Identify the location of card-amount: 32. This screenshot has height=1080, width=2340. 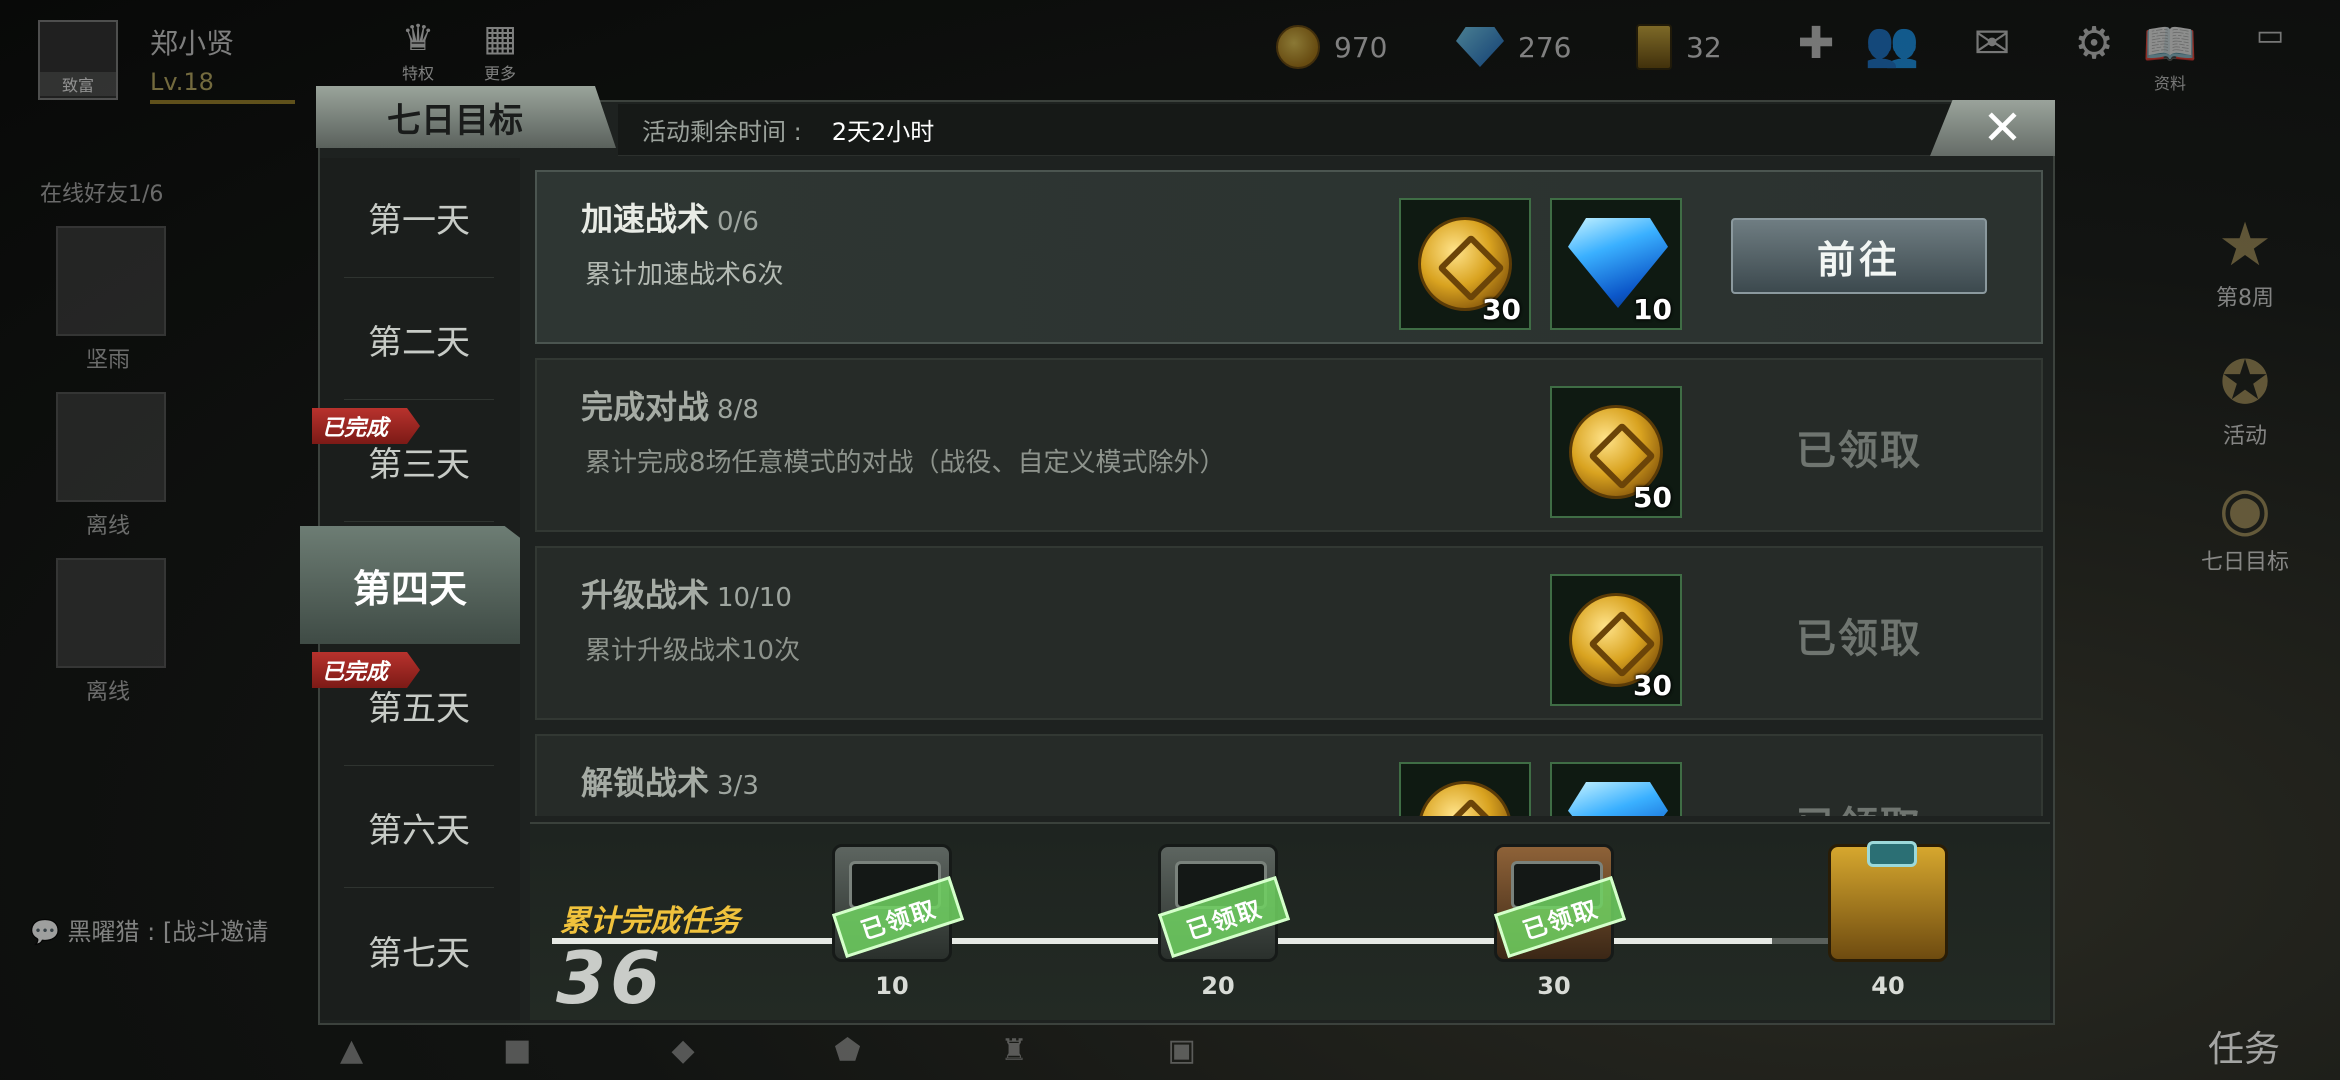
(1704, 47).